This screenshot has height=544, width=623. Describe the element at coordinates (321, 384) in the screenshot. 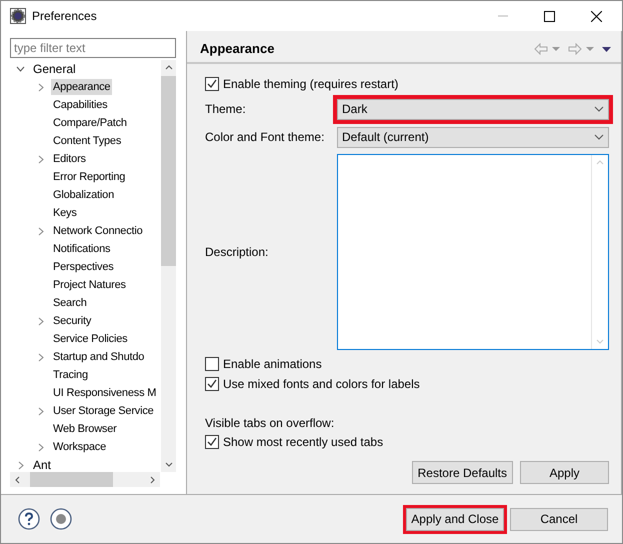

I see `checkbox-label: Use mixed fonts and colors for labels` at that location.